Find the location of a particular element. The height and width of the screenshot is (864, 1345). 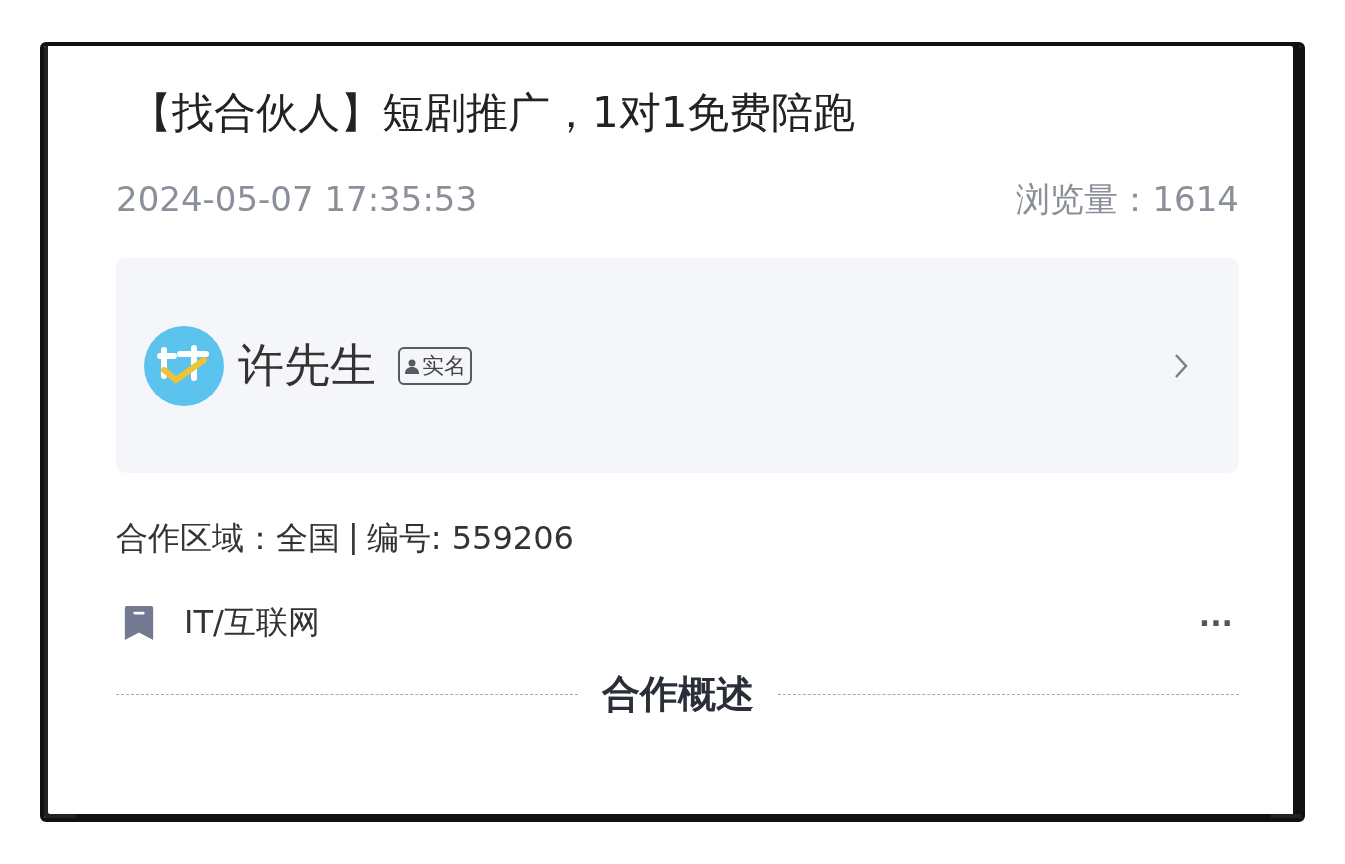

category-label: IT/互联网 is located at coordinates (252, 622).